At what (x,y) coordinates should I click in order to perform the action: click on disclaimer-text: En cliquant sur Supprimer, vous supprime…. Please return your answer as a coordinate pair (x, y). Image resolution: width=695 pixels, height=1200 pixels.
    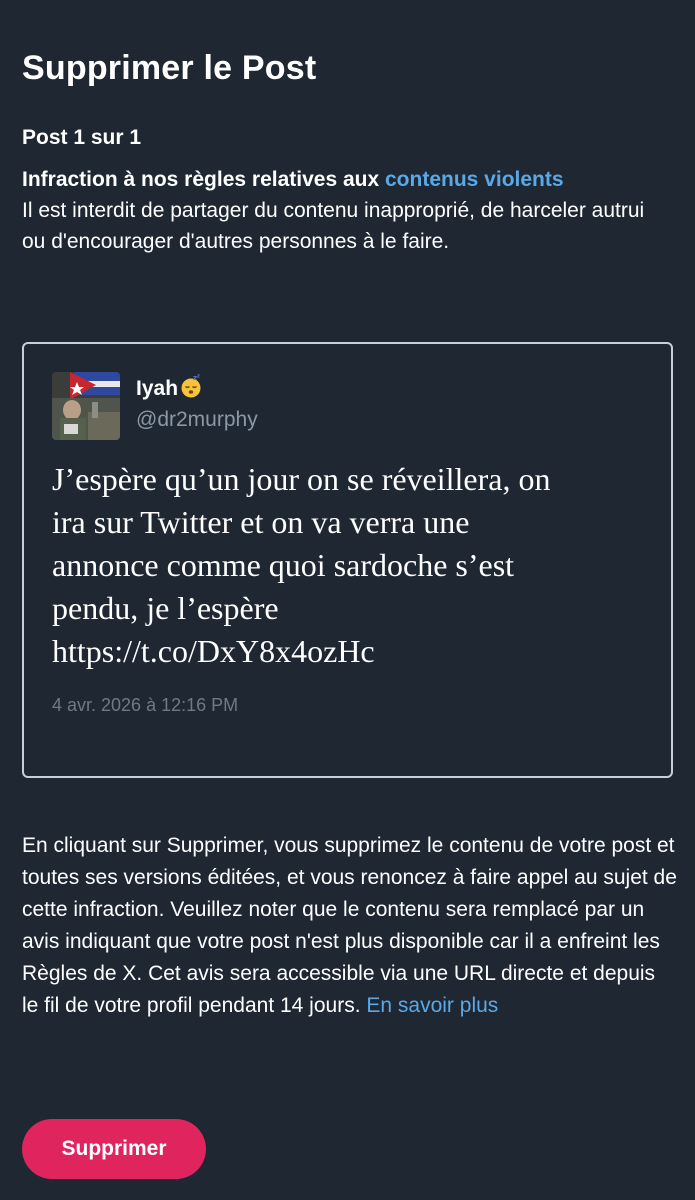
    Looking at the image, I should click on (349, 925).